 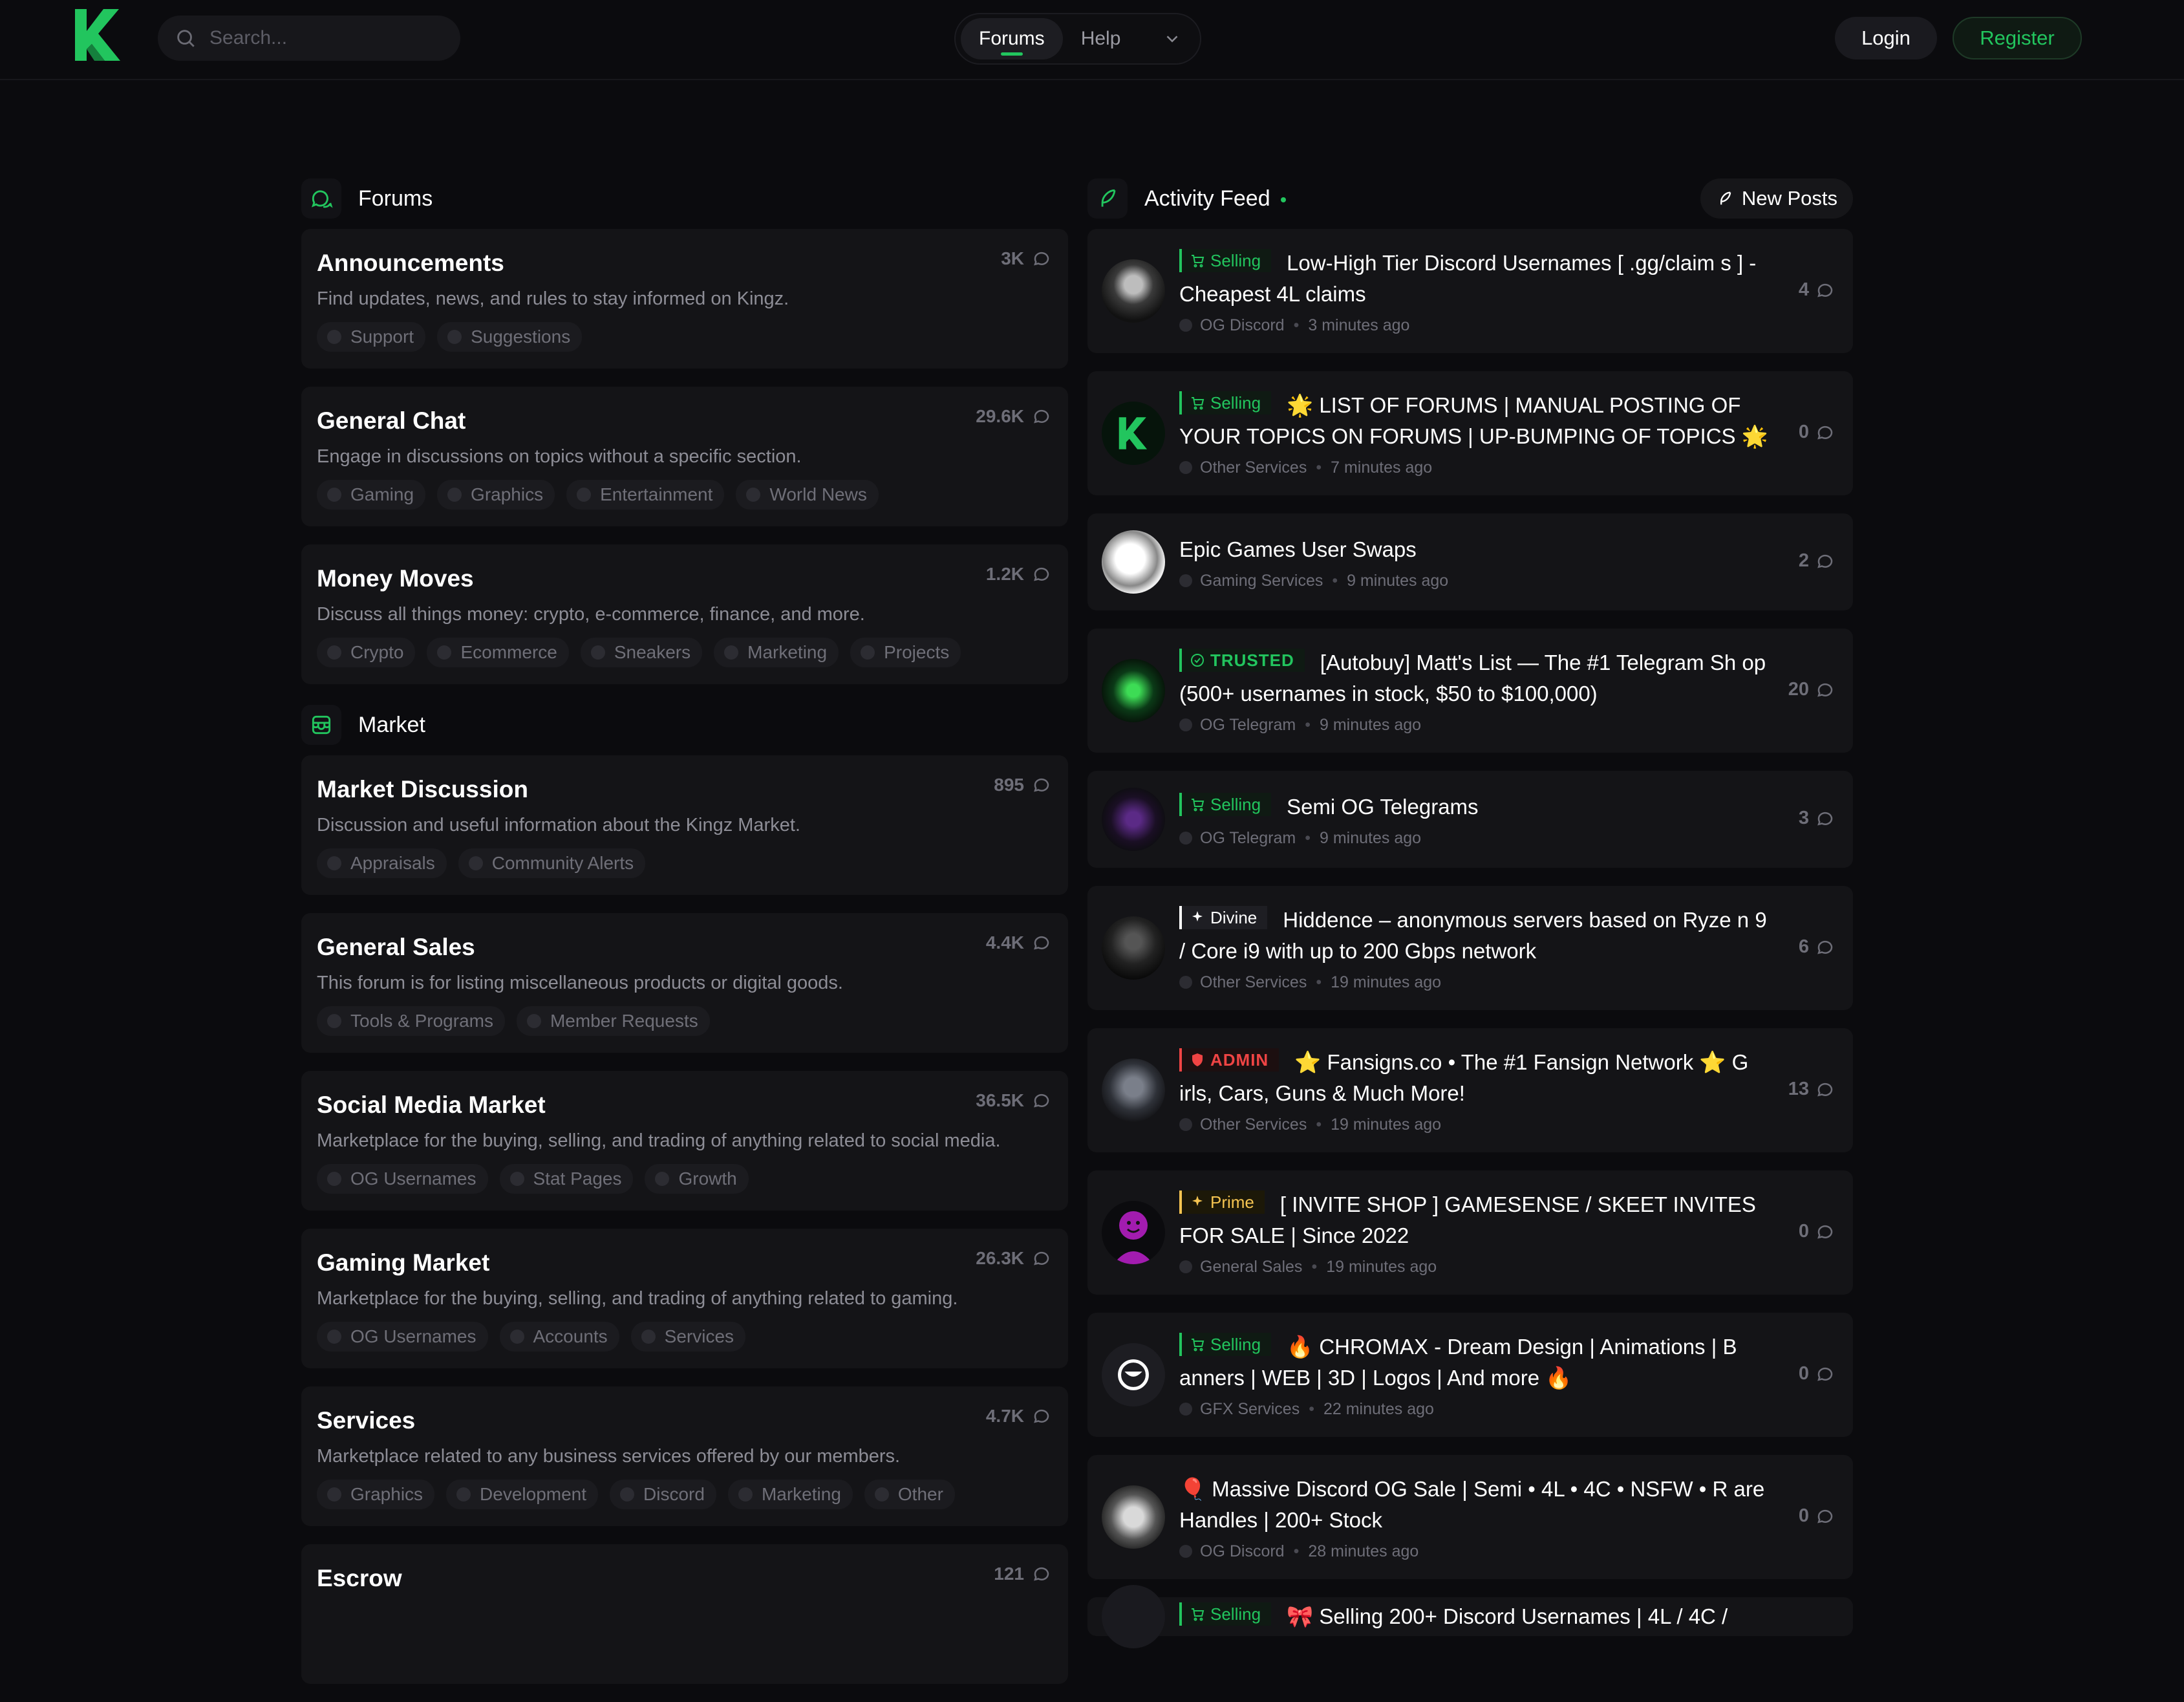 I want to click on subforum-chip: Projects, so click(x=905, y=652).